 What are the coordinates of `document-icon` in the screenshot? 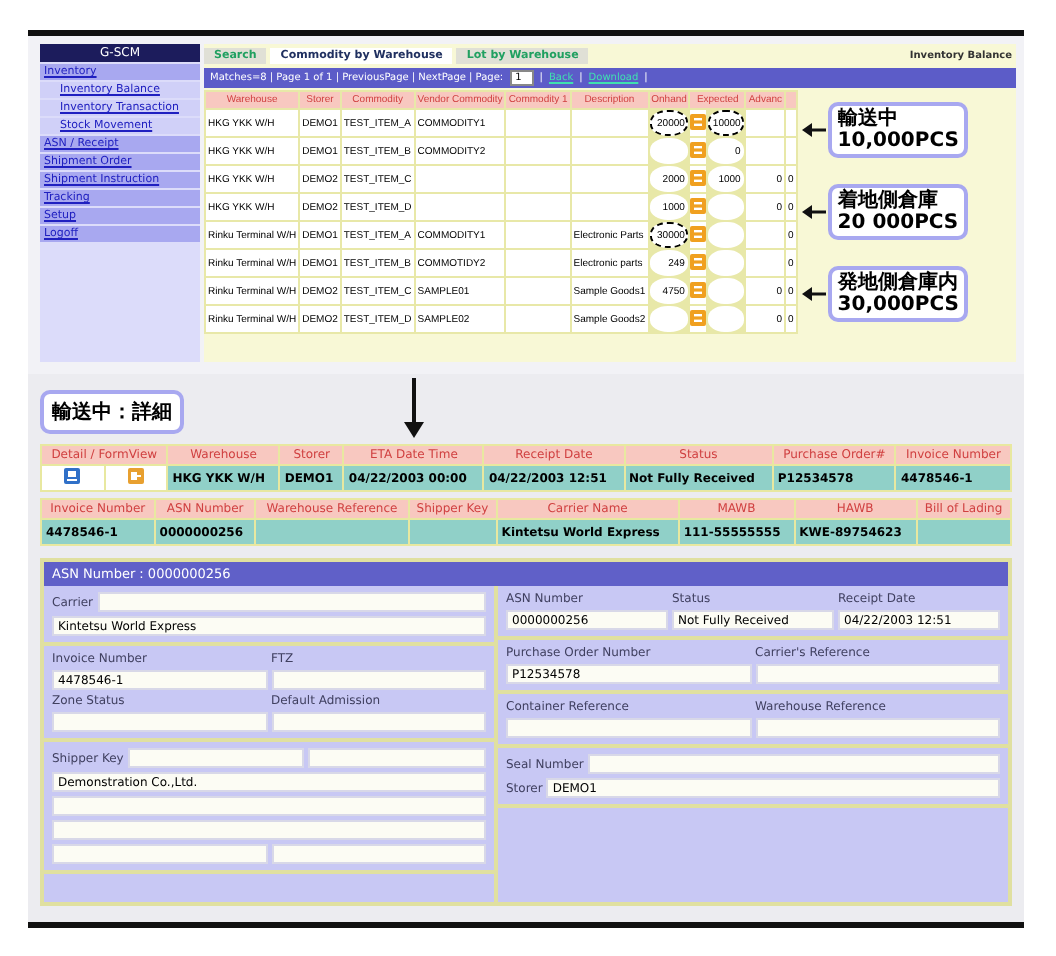 It's located at (72, 476).